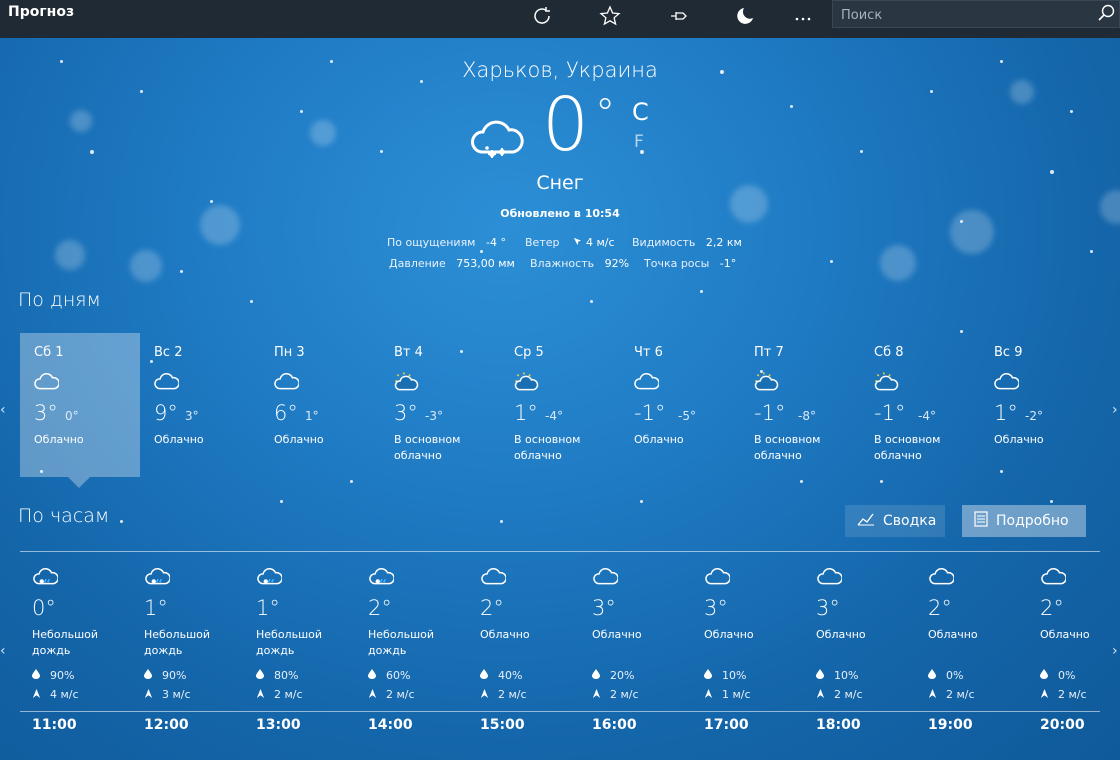  I want to click on daily-next-arrow-icon: ›, so click(1115, 410).